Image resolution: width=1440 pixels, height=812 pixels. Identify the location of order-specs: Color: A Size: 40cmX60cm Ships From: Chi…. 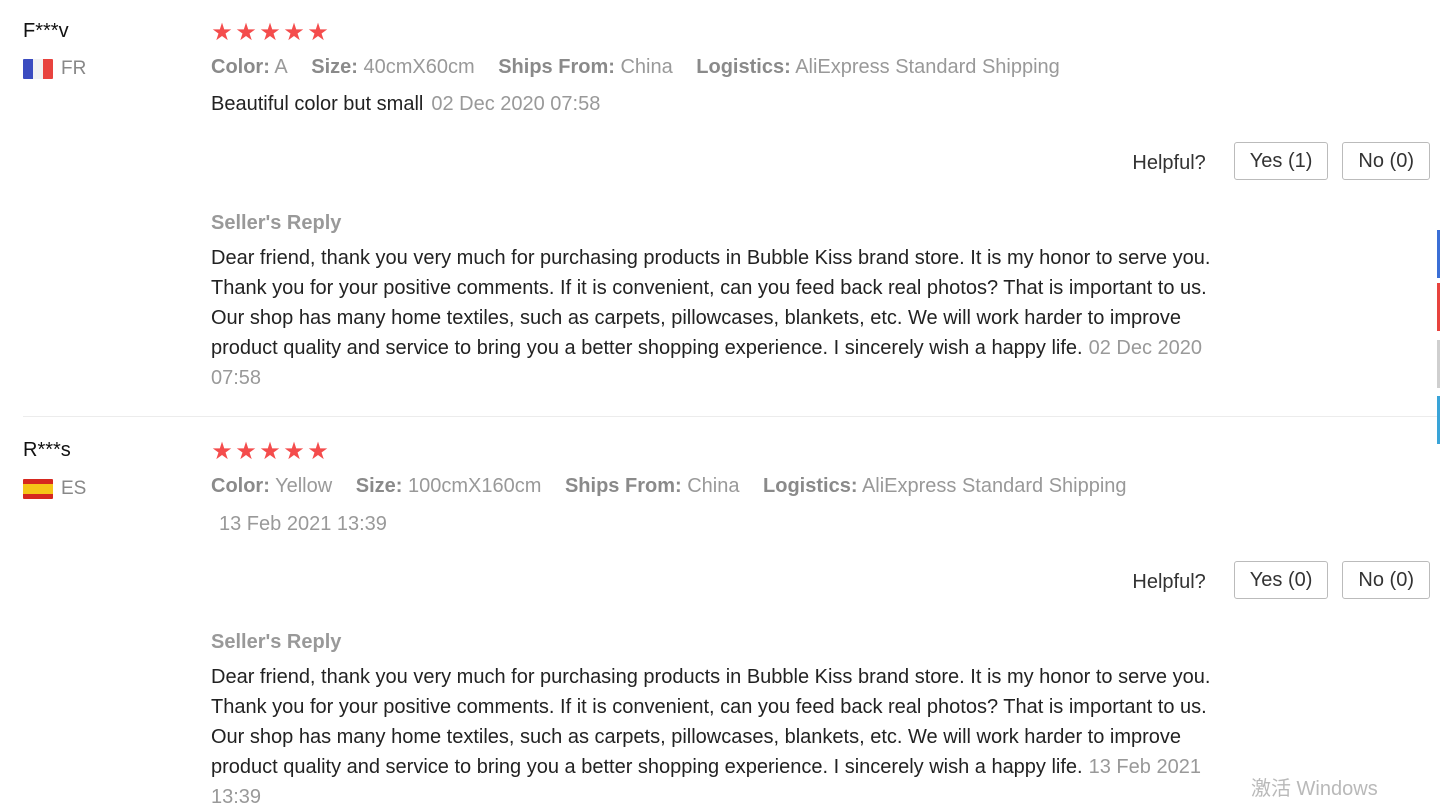
(644, 67).